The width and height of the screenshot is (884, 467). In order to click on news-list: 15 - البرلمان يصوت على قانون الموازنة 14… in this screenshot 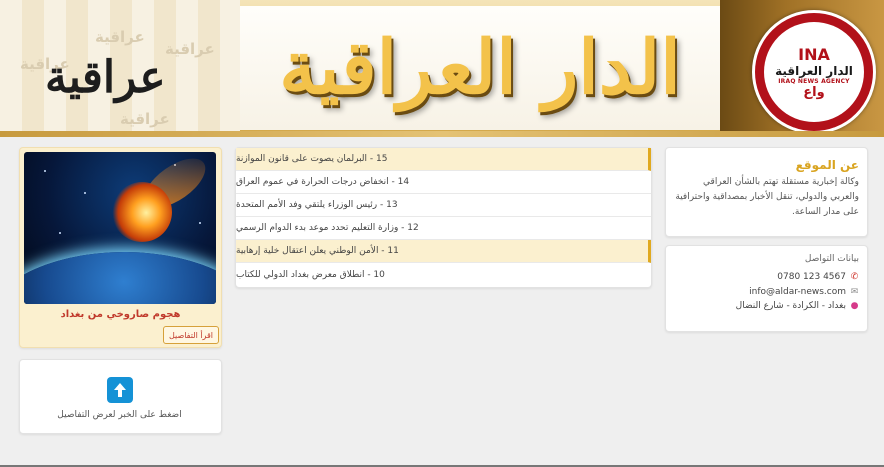, I will do `click(443, 217)`.